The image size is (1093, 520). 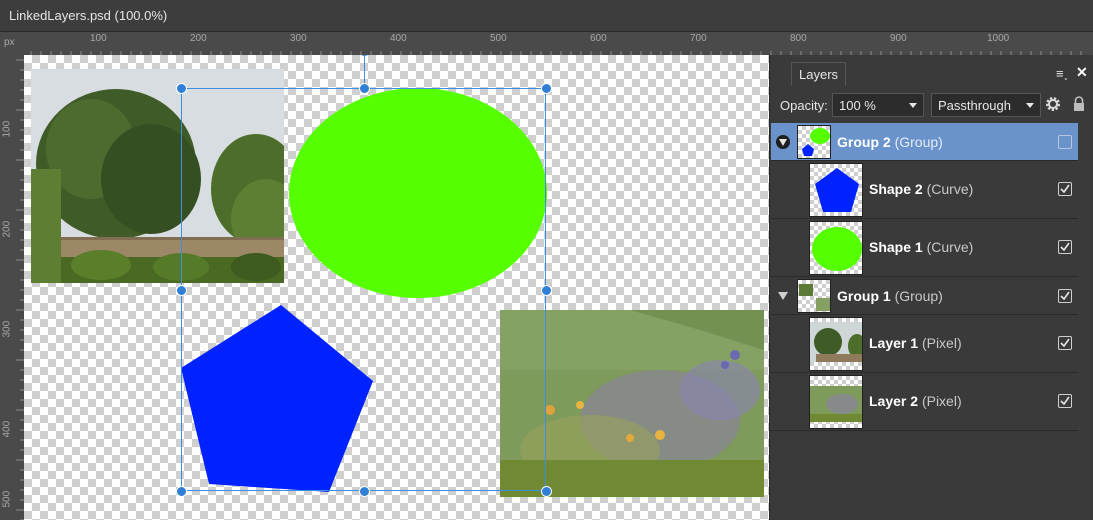 I want to click on blend-mode-value: Passthrough, so click(x=974, y=105).